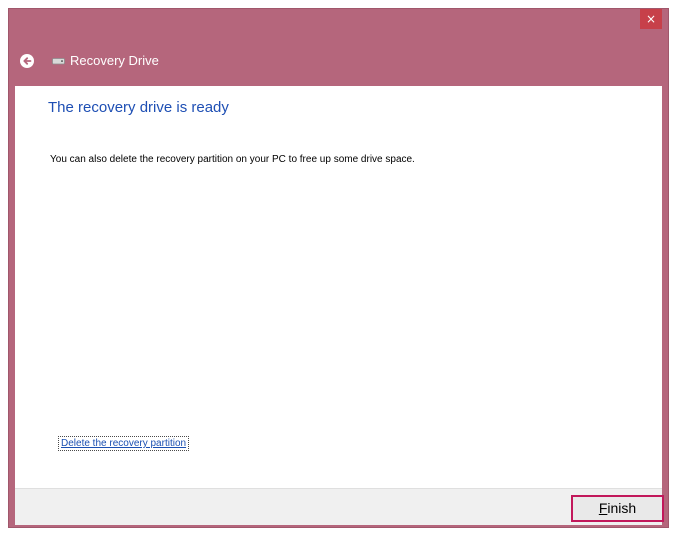 This screenshot has height=534, width=675. What do you see at coordinates (138, 107) in the screenshot?
I see `page-heading: The recovery drive is ready` at bounding box center [138, 107].